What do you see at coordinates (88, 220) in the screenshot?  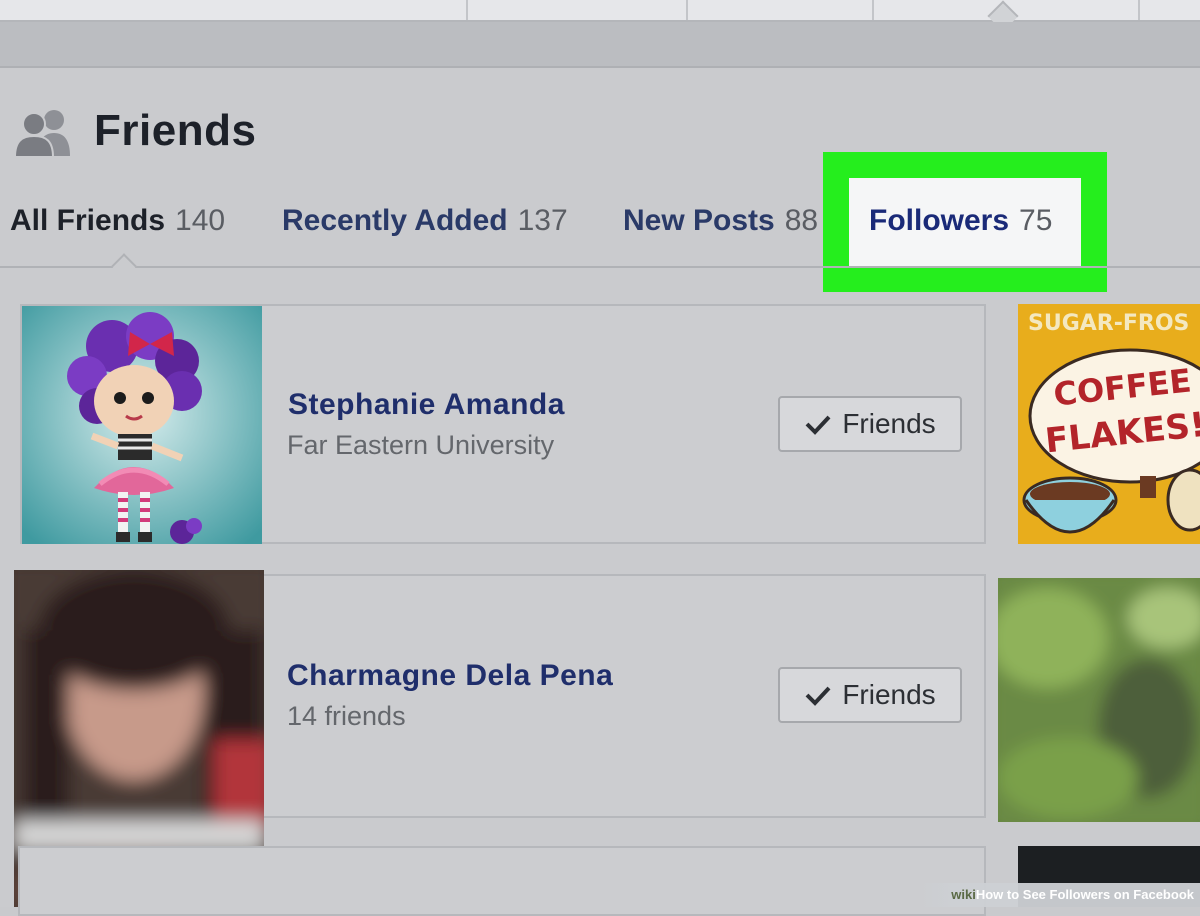 I see `tab-label: All Friends` at bounding box center [88, 220].